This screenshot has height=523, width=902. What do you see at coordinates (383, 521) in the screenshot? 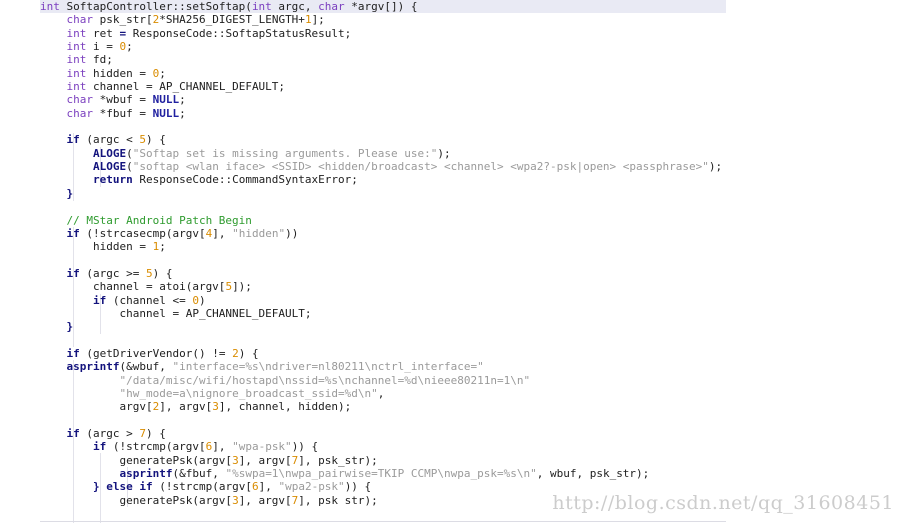
I see `bottom-divider` at bounding box center [383, 521].